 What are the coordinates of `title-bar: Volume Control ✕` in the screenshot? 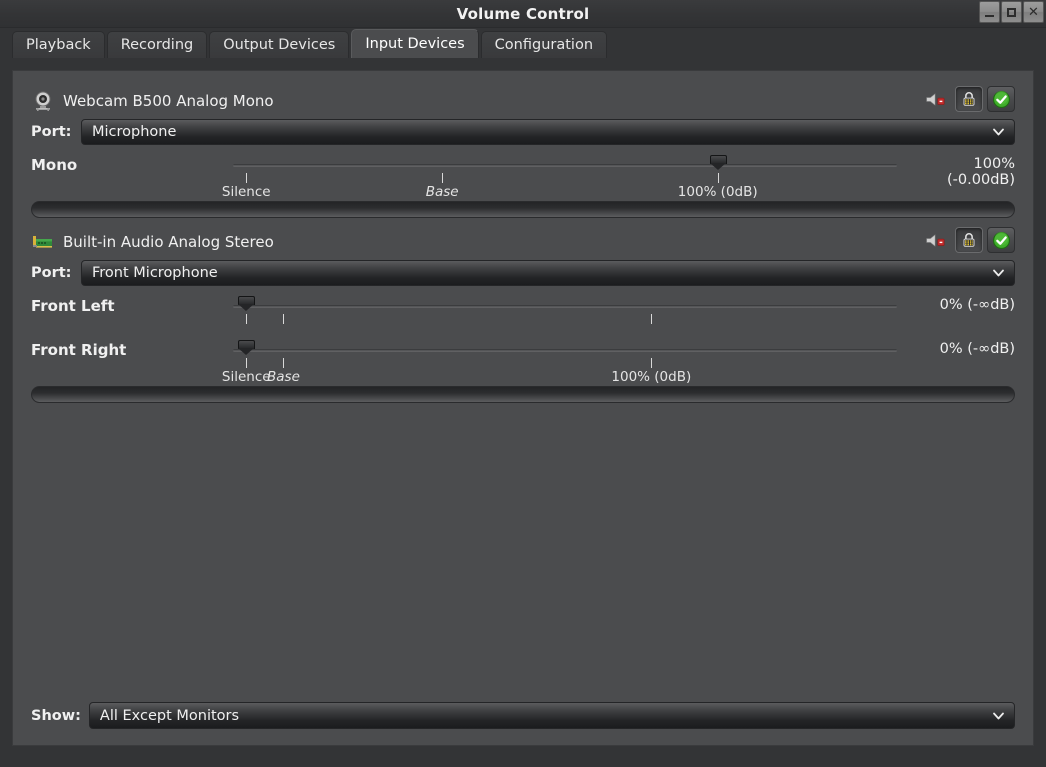 It's located at (523, 14).